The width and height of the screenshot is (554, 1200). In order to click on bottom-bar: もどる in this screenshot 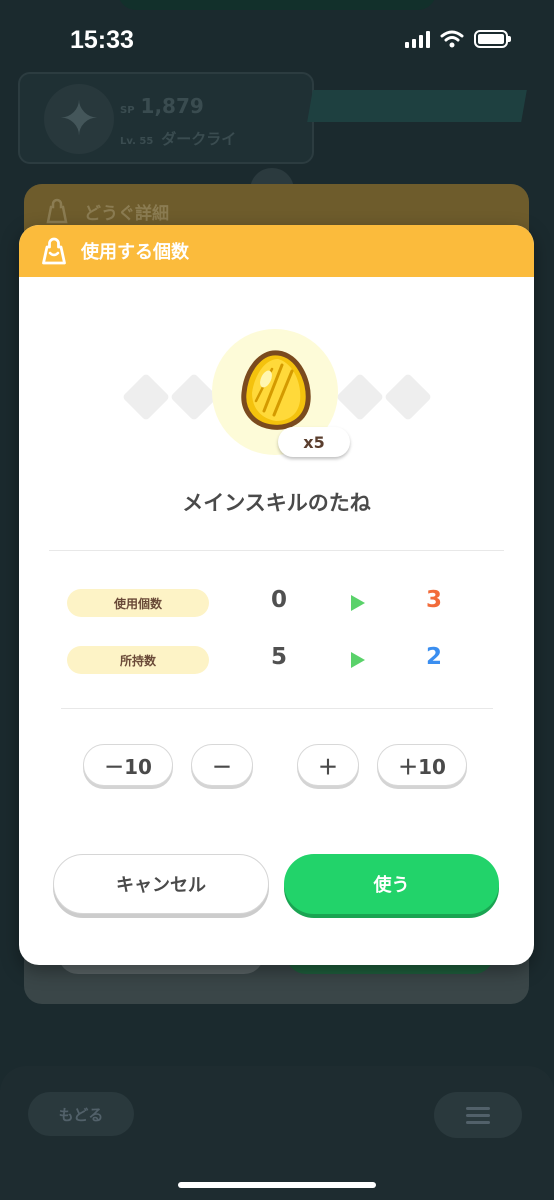, I will do `click(277, 1133)`.